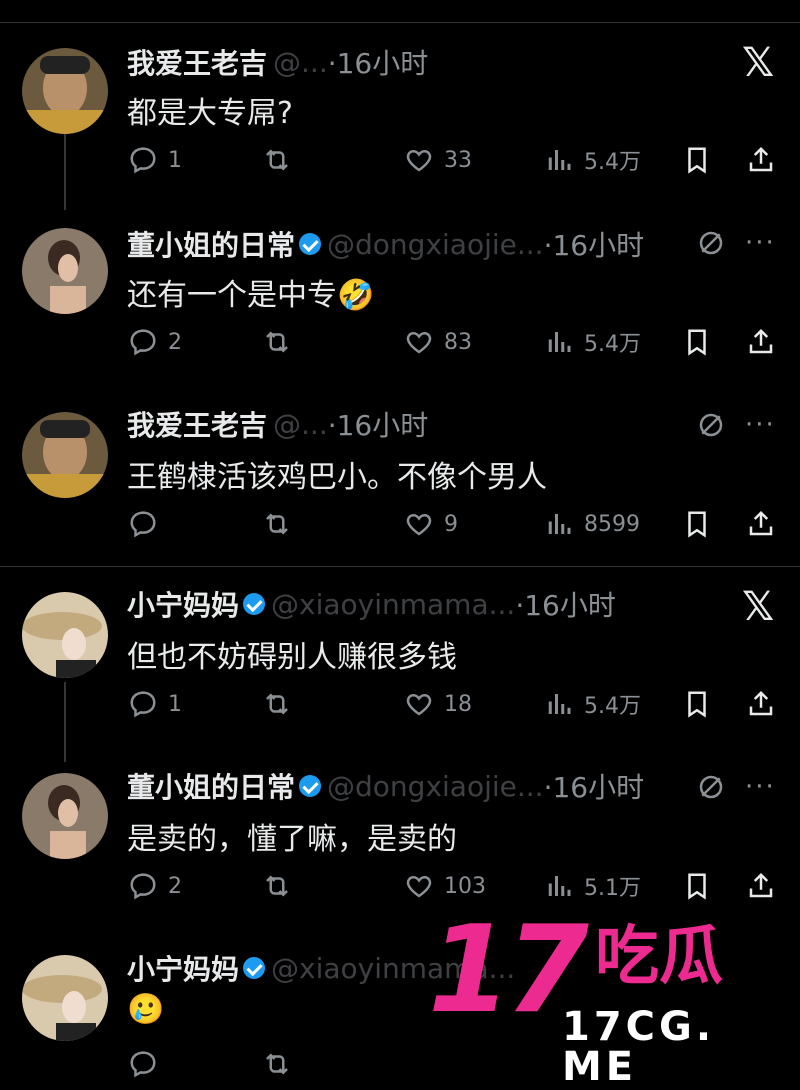 The height and width of the screenshot is (1090, 800). I want to click on action-bar: 1 33 5.4万, so click(400, 160).